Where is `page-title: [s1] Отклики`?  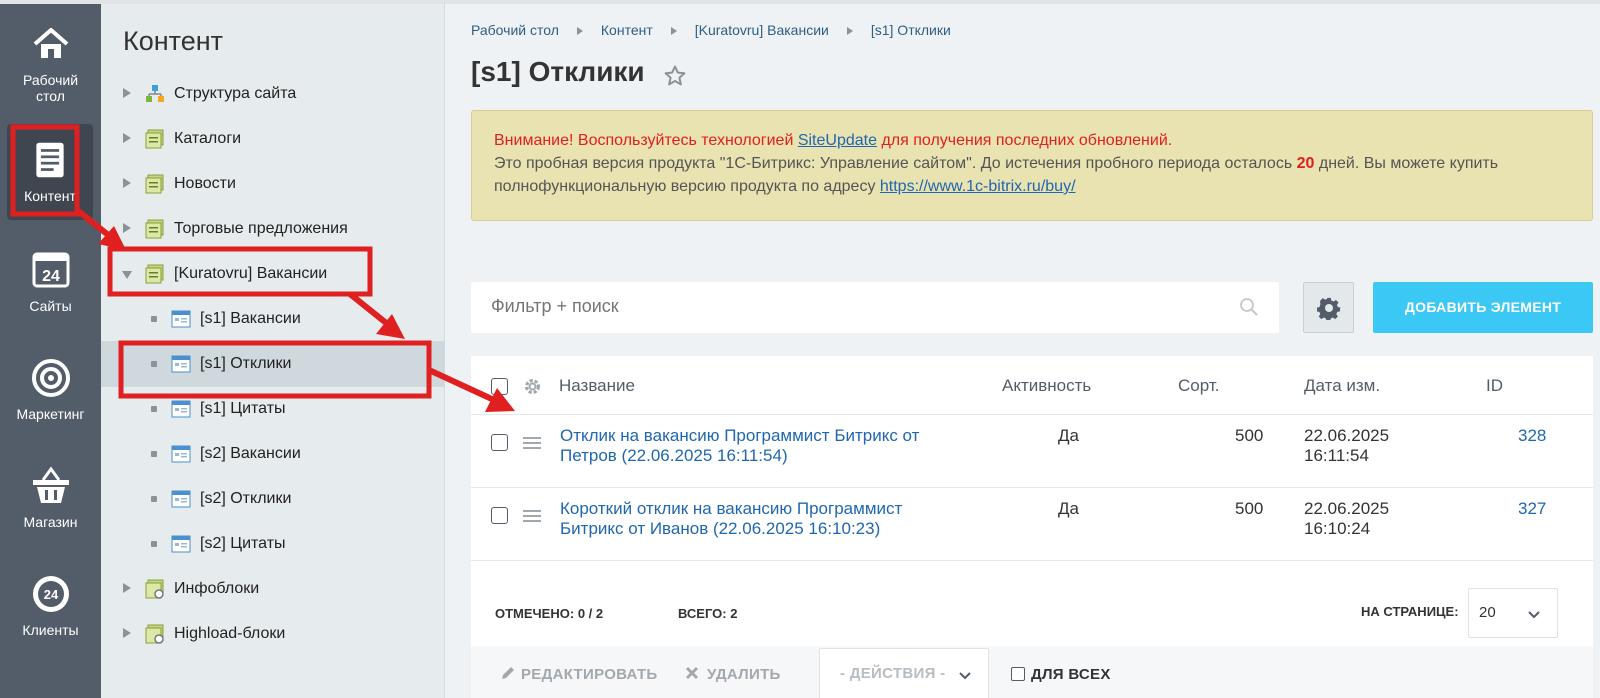 page-title: [s1] Отклики is located at coordinates (558, 71).